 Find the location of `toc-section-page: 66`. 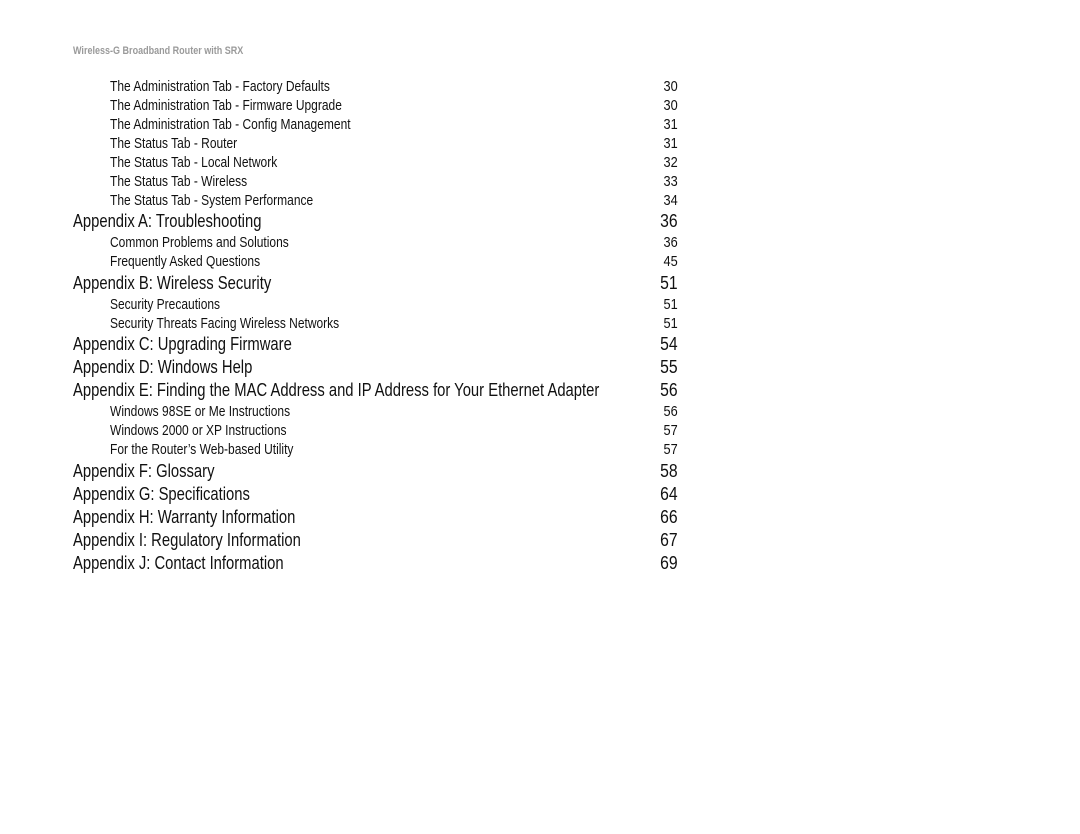

toc-section-page: 66 is located at coordinates (669, 516).